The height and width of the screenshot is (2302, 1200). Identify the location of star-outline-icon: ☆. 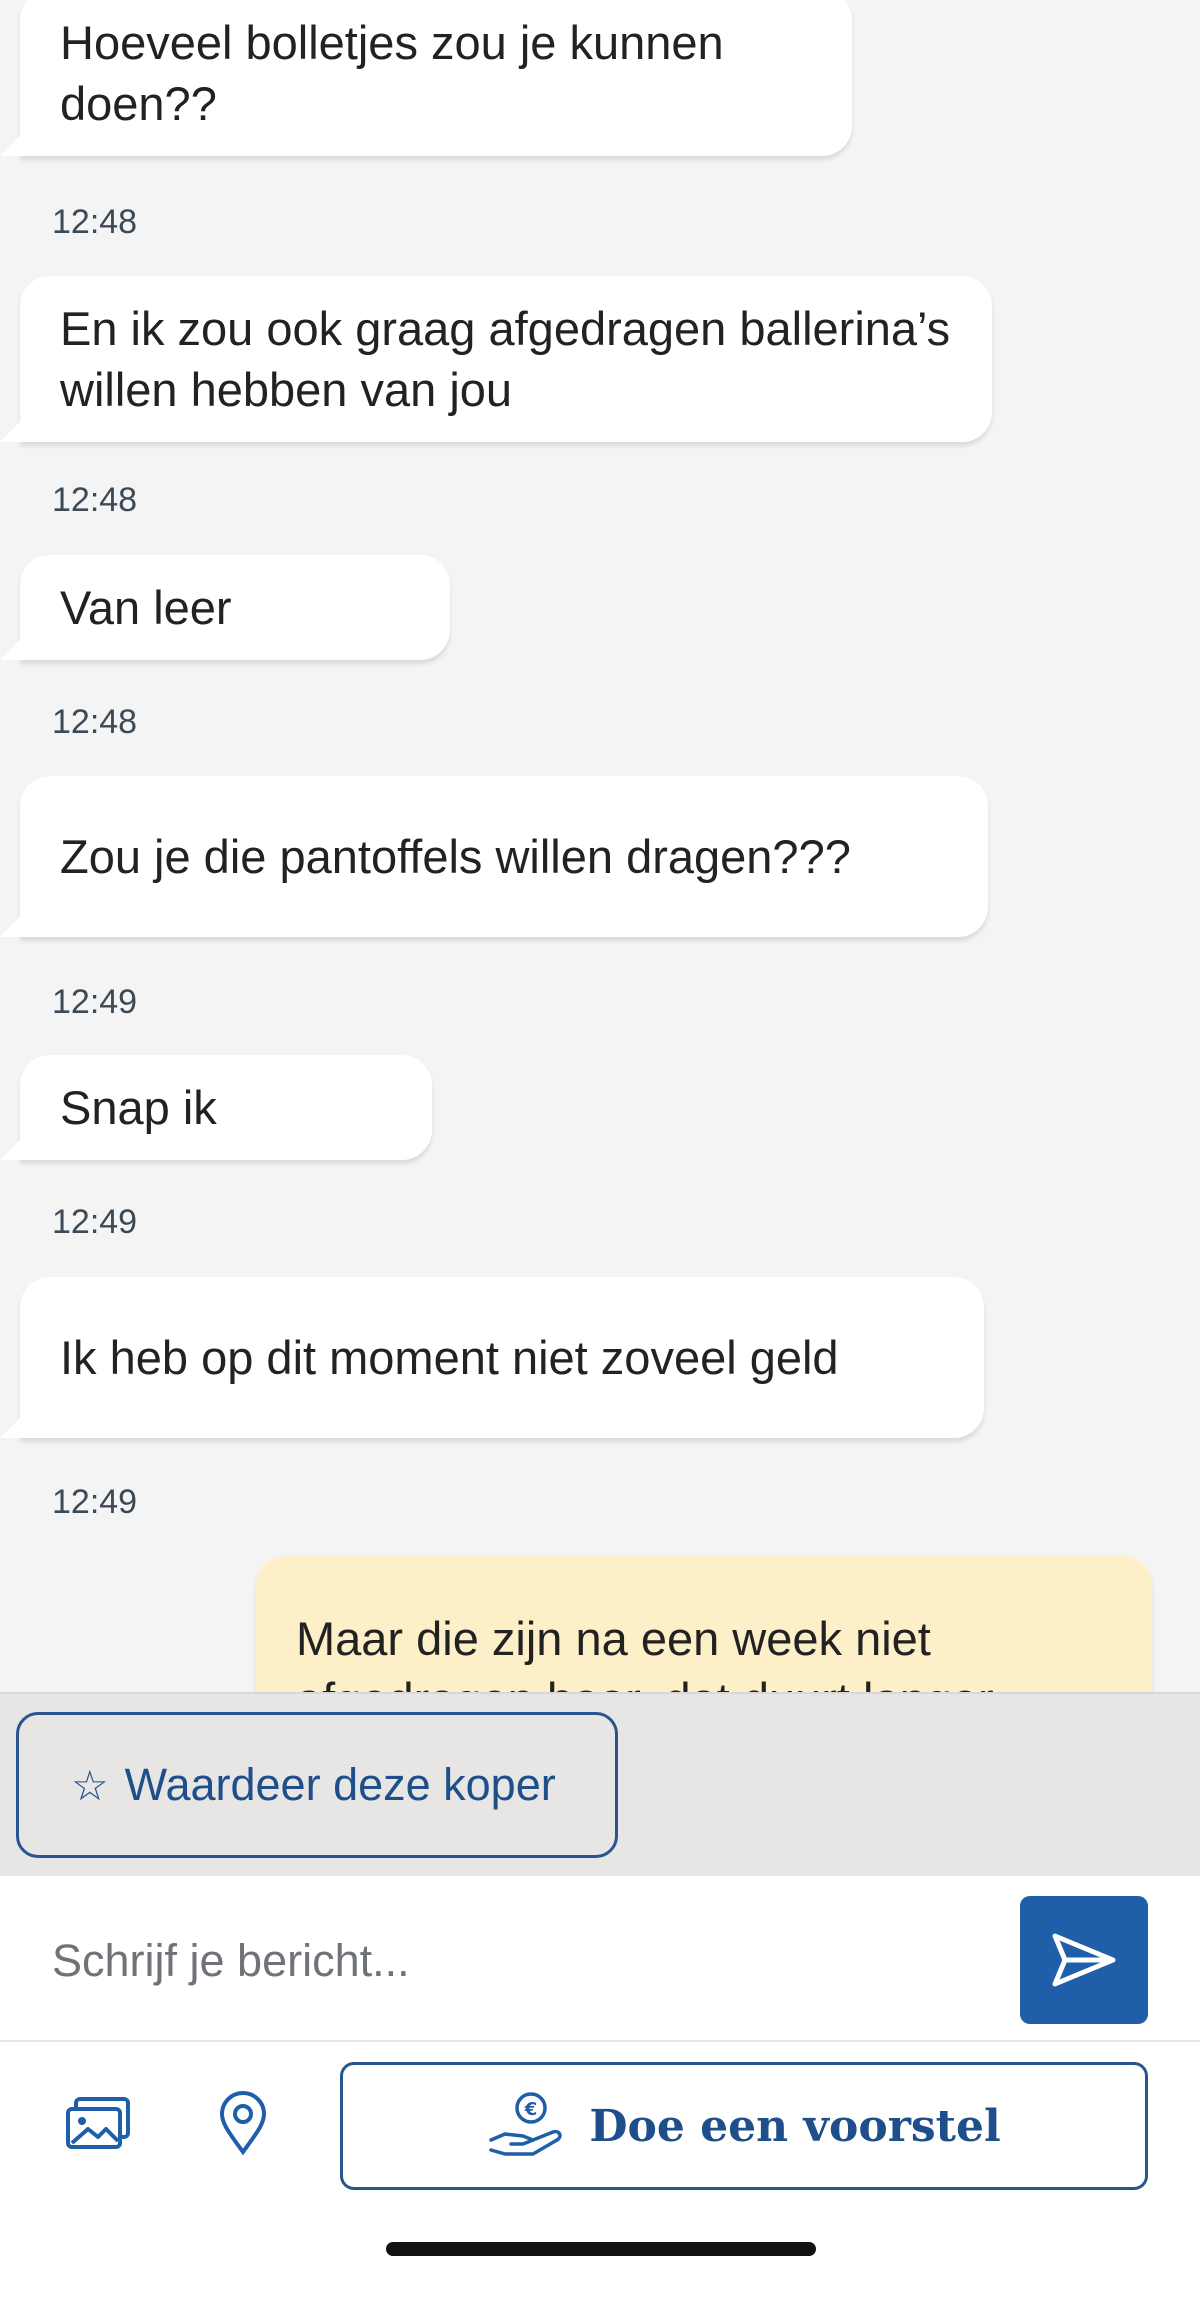
(90, 1785).